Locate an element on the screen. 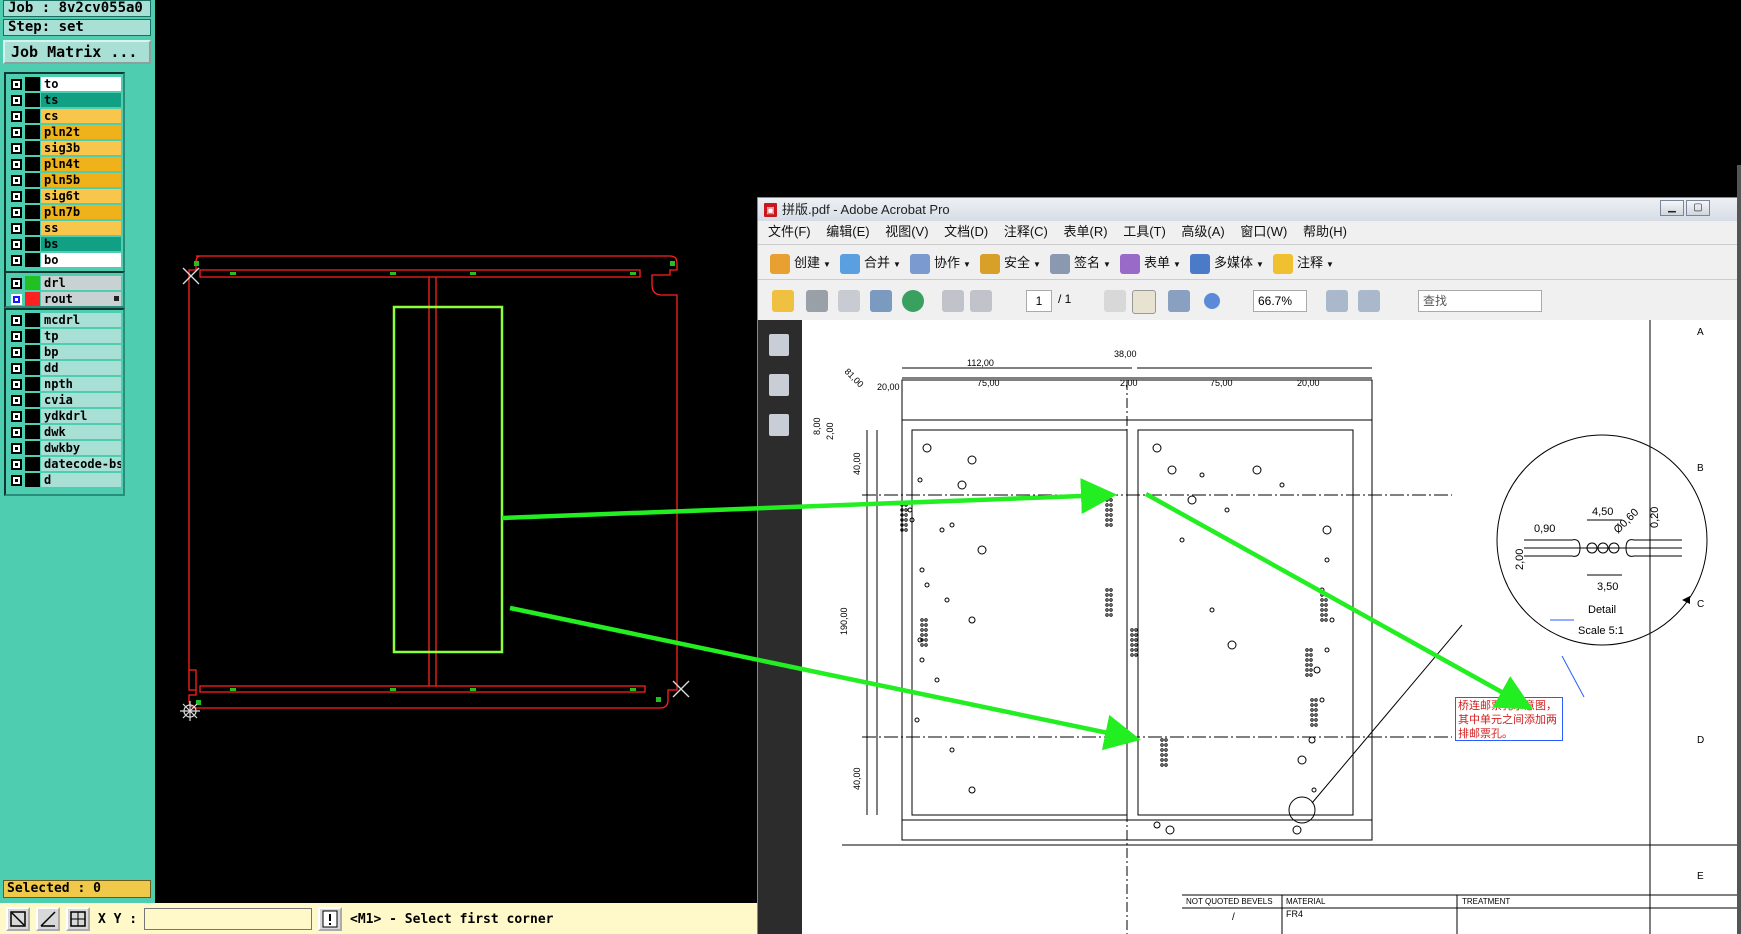 This screenshot has height=934, width=1741. layer-name: mcdrl is located at coordinates (81, 320).